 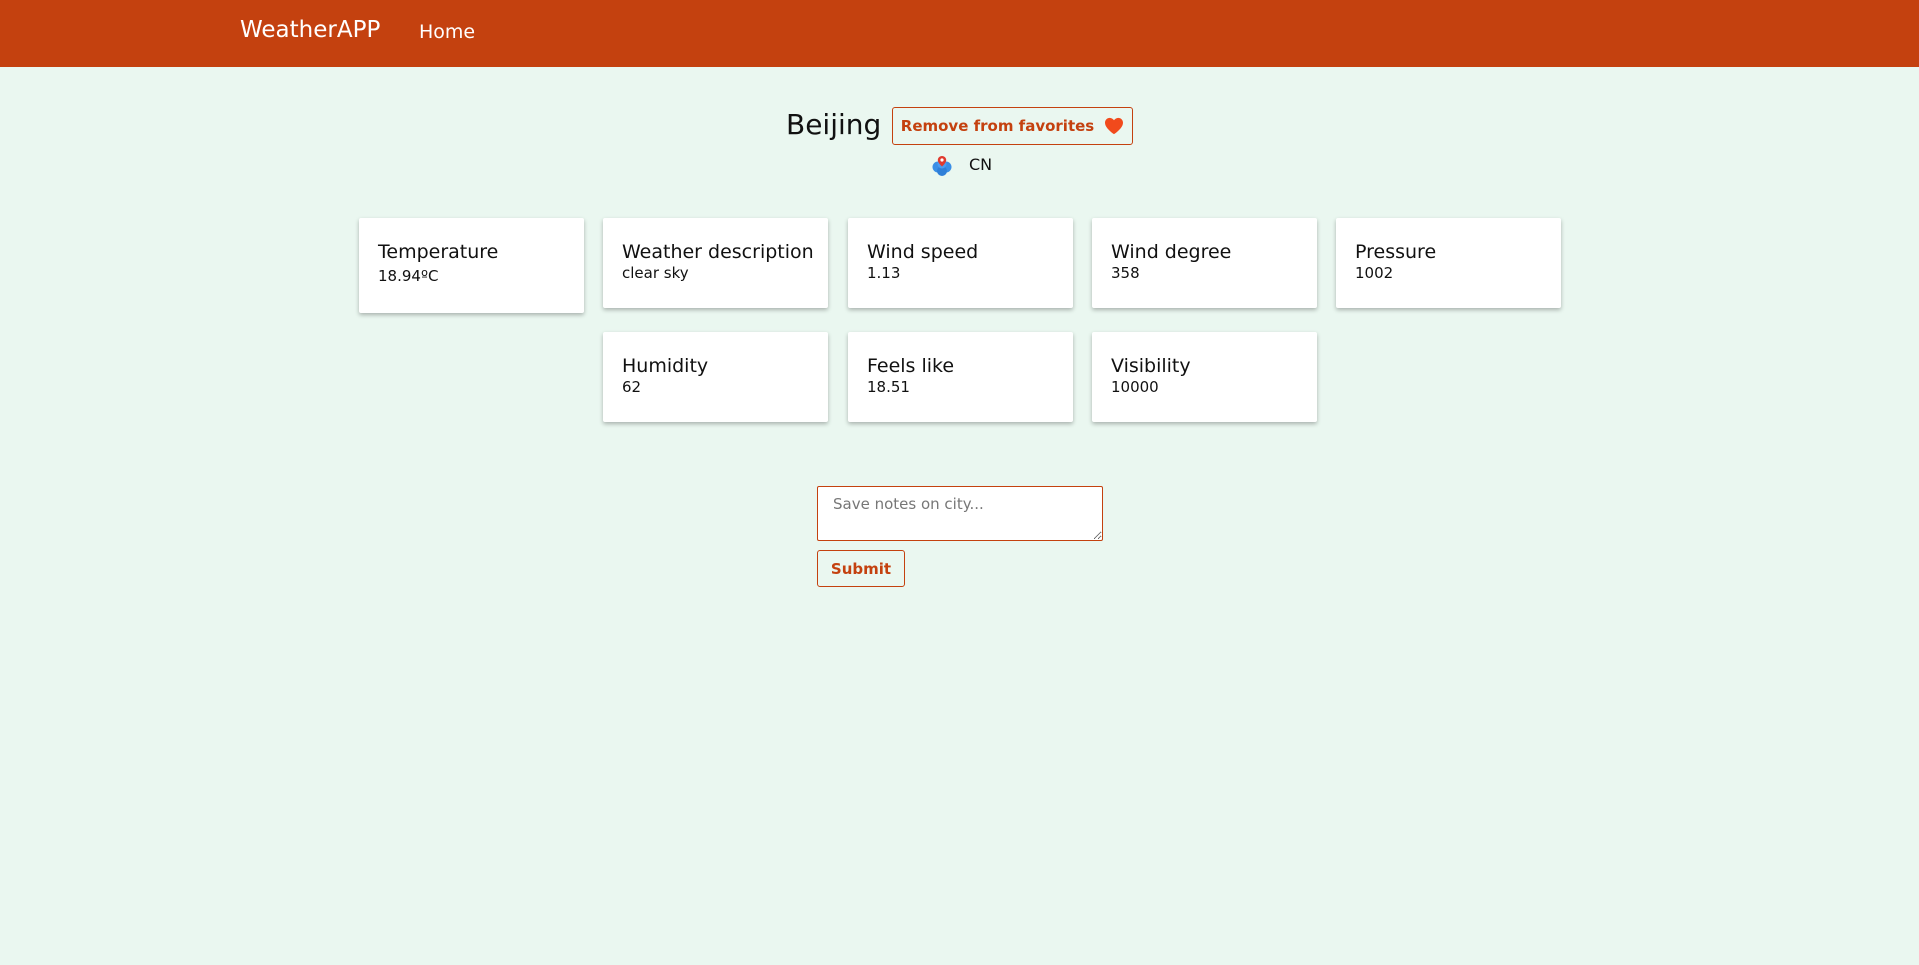 What do you see at coordinates (1125, 273) in the screenshot?
I see `card-value: 358` at bounding box center [1125, 273].